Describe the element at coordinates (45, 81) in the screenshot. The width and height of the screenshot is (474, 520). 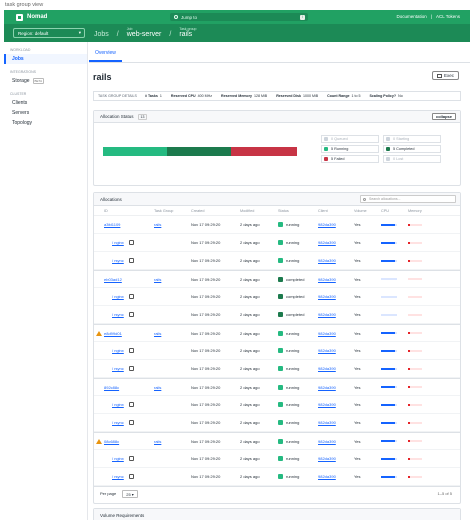
I see `sidebar-item-storage: Storage BETA` at that location.